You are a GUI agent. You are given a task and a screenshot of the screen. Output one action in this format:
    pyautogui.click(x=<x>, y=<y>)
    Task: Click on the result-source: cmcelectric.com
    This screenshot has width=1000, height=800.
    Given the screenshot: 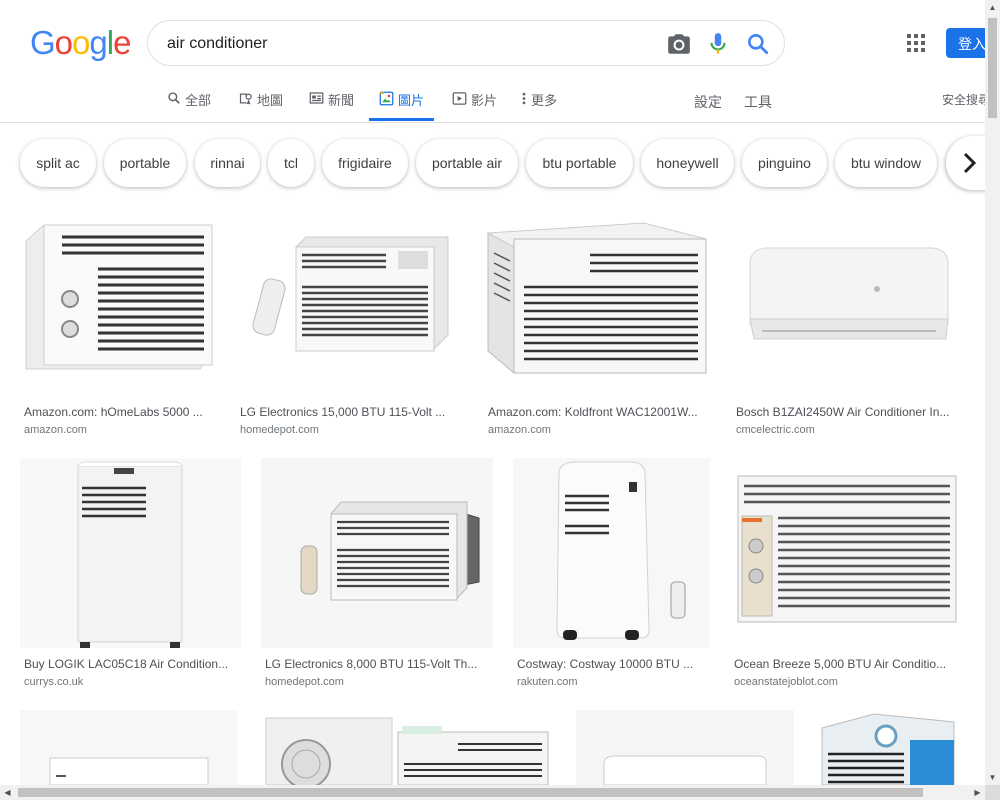 What is the action you would take?
    pyautogui.click(x=775, y=430)
    